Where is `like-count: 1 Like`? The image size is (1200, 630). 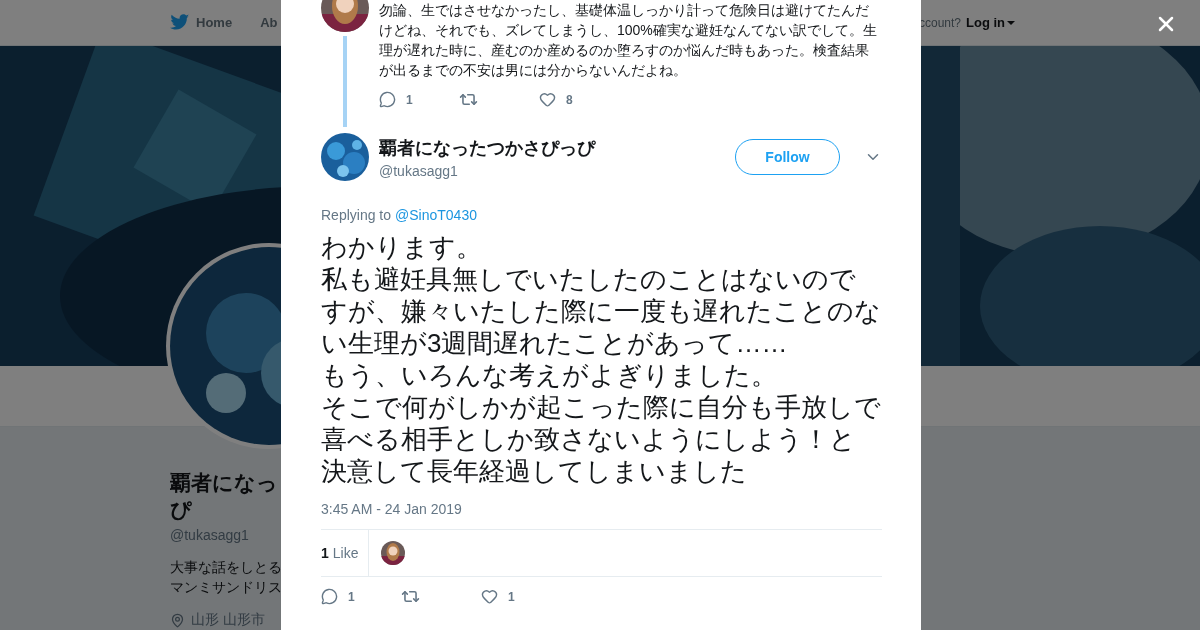 like-count: 1 Like is located at coordinates (345, 553).